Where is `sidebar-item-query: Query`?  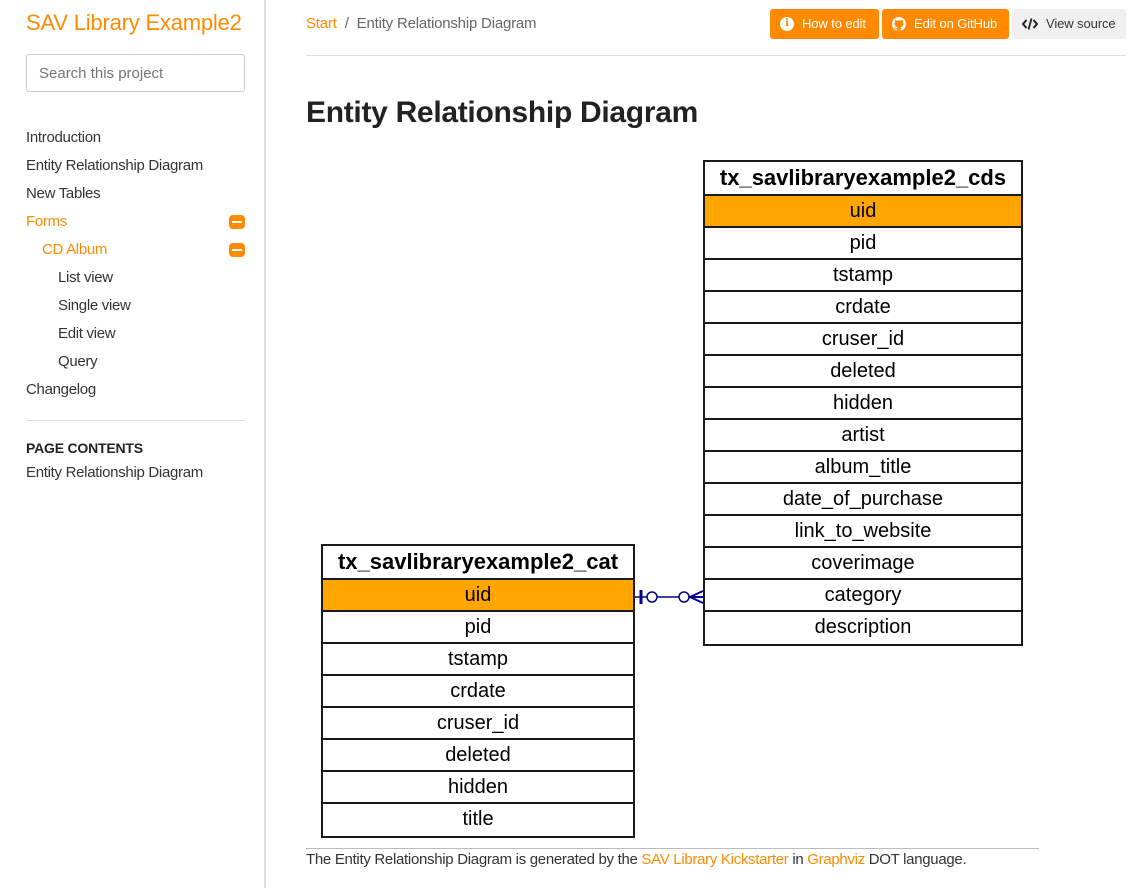
sidebar-item-query: Query is located at coordinates (135, 362).